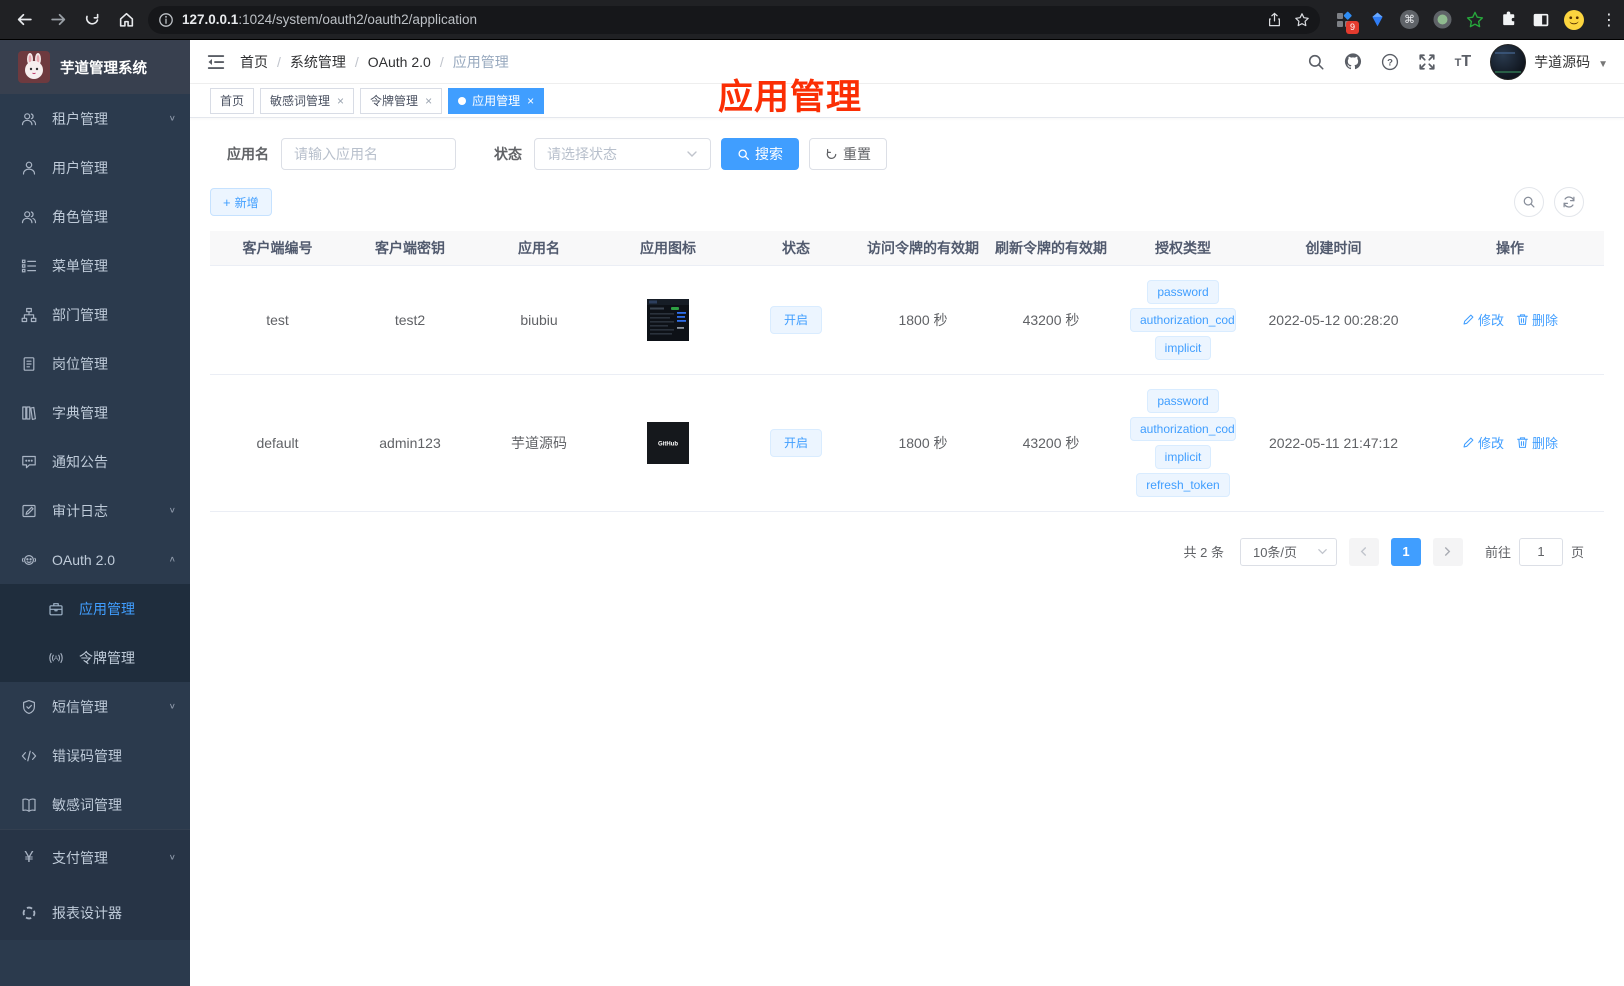 This screenshot has height=986, width=1624. I want to click on app-name-input: 请输入应用名, so click(368, 154).